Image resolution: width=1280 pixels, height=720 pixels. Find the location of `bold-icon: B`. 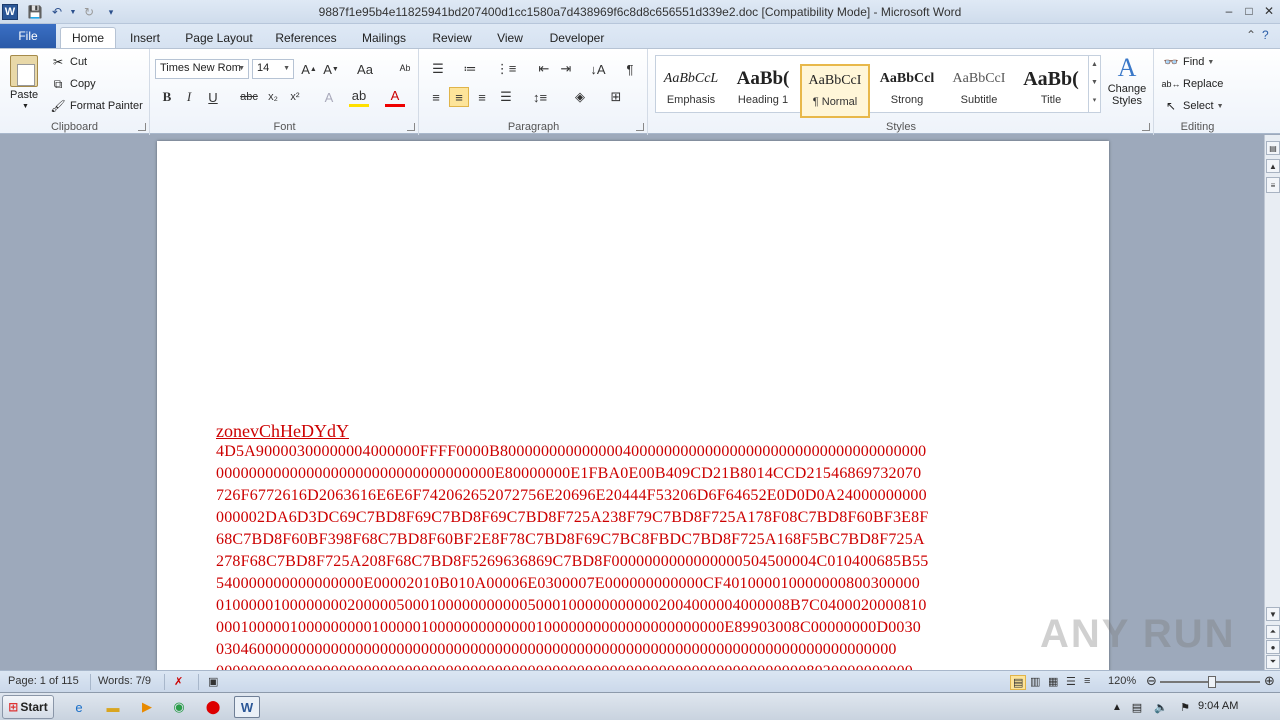

bold-icon: B is located at coordinates (167, 97).